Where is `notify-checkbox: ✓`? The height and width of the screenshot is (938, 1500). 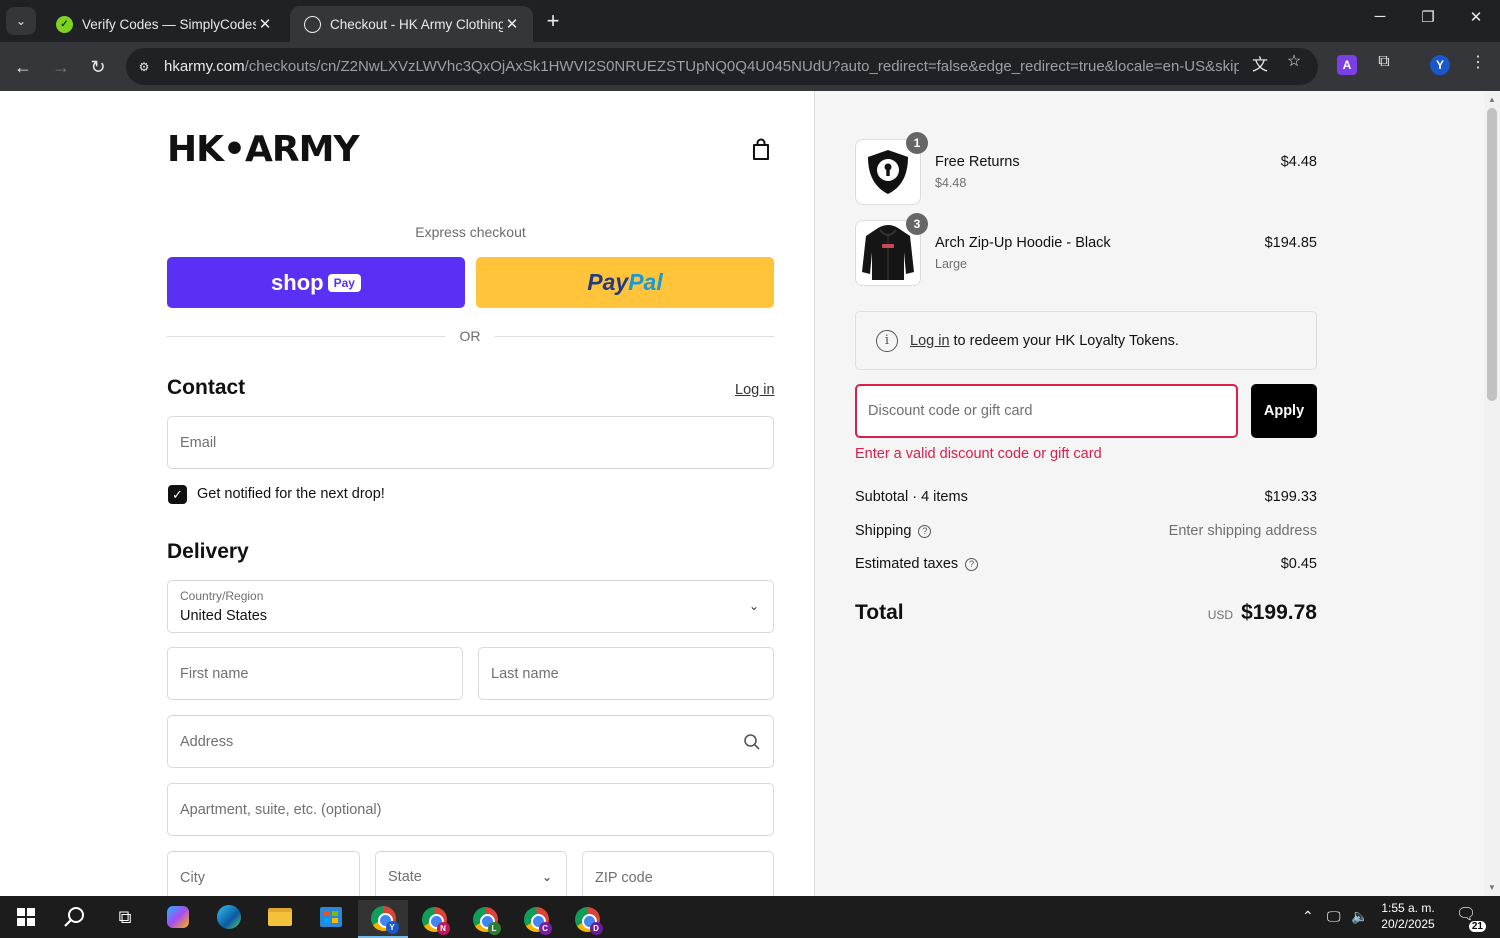
notify-checkbox: ✓ is located at coordinates (177, 494).